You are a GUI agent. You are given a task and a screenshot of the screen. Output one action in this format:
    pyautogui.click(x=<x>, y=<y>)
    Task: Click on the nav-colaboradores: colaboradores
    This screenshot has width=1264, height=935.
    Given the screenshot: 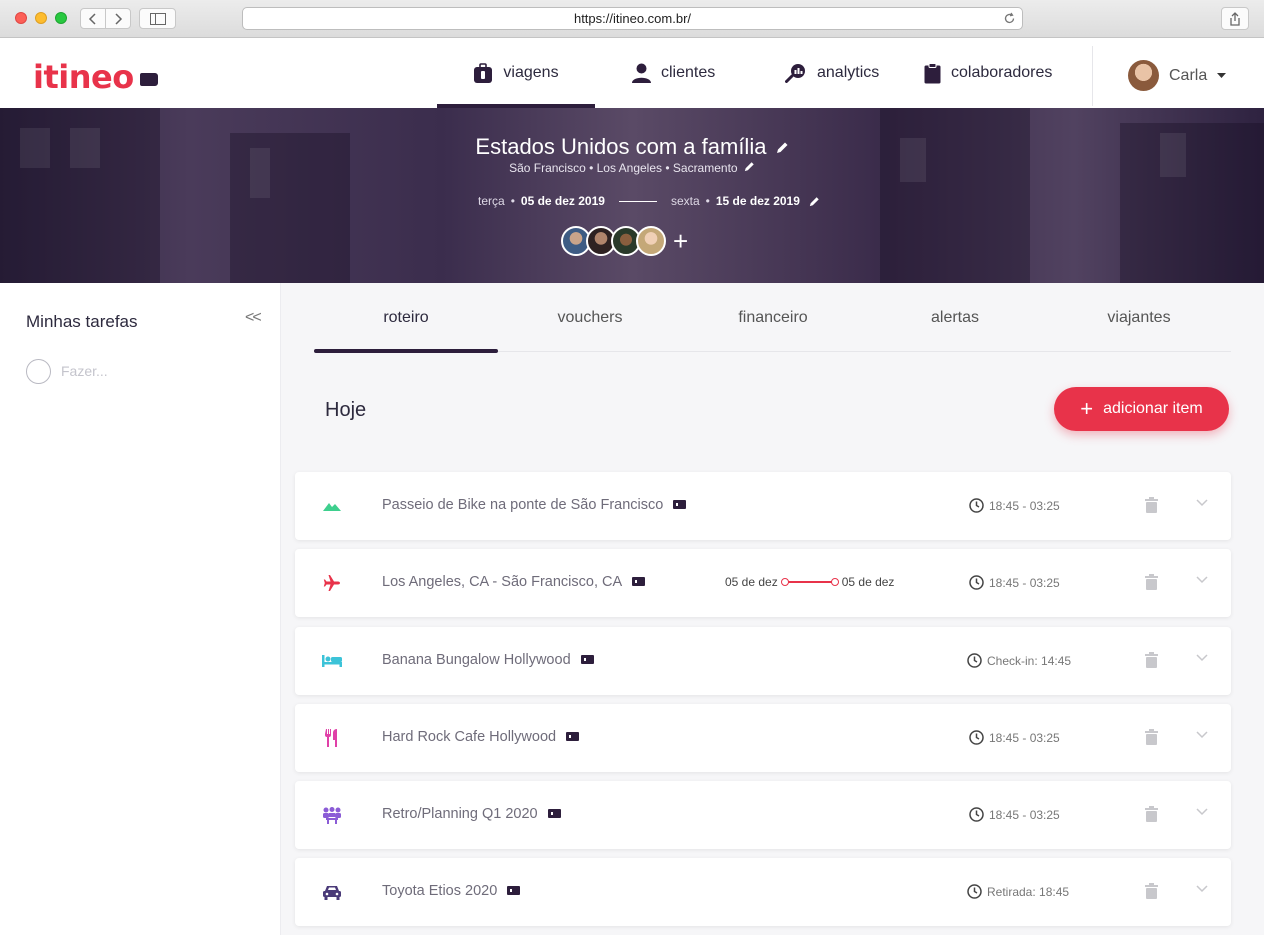 What is the action you would take?
    pyautogui.click(x=988, y=73)
    